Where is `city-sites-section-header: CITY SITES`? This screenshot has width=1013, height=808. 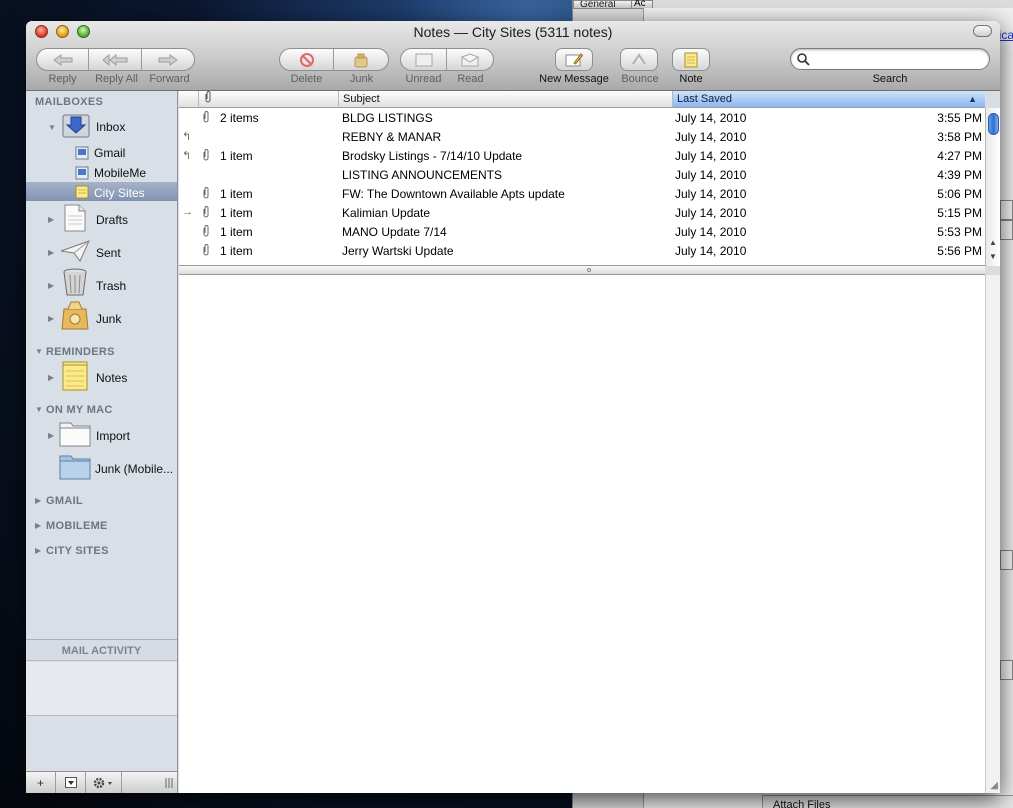
city-sites-section-header: CITY SITES is located at coordinates (77, 551).